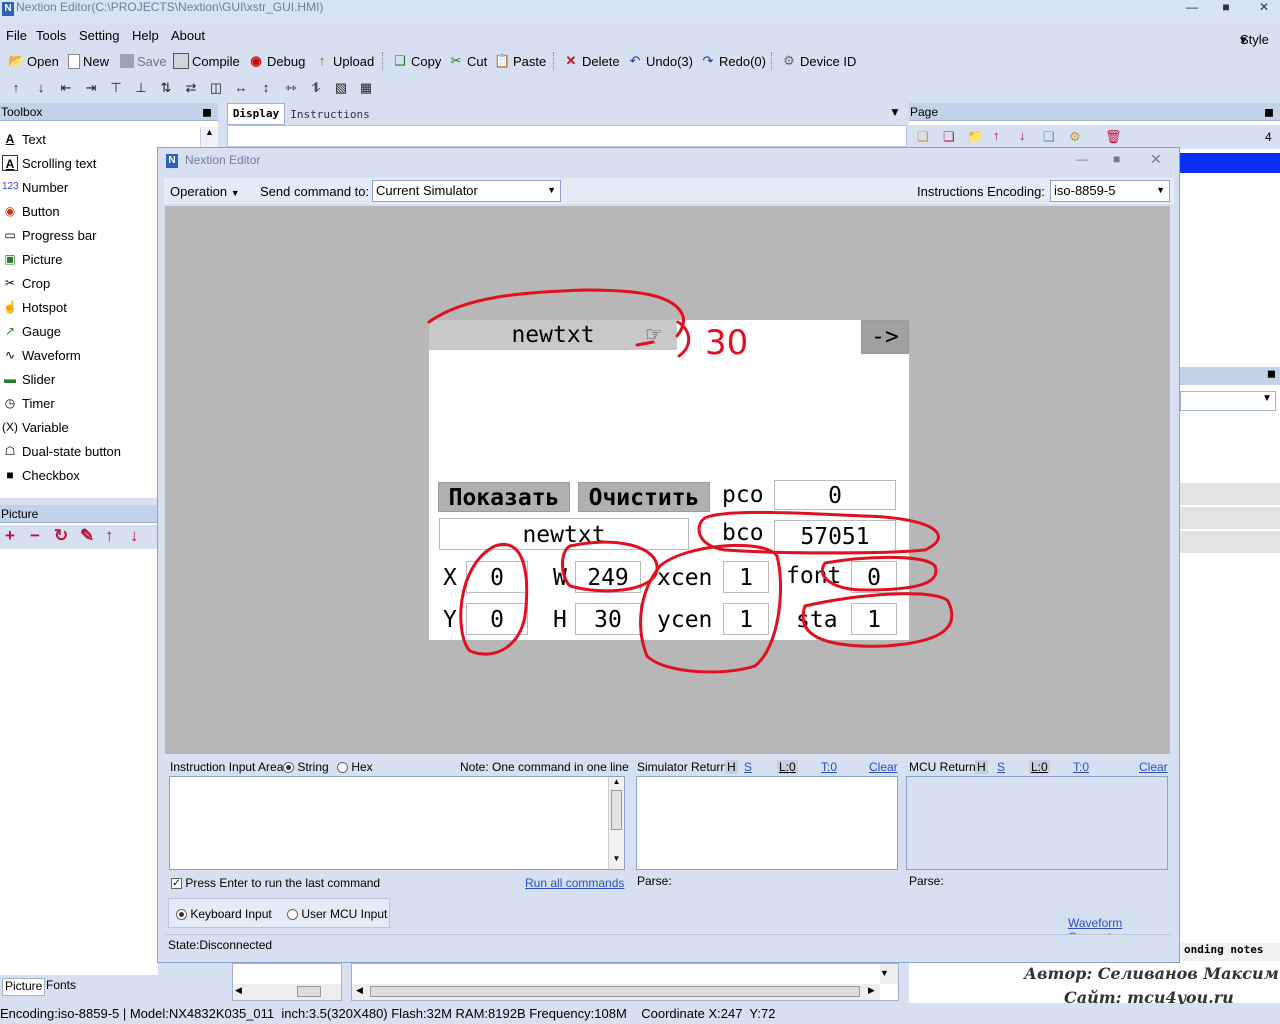  What do you see at coordinates (344, 61) in the screenshot?
I see `upload-button: ↑ Upload` at bounding box center [344, 61].